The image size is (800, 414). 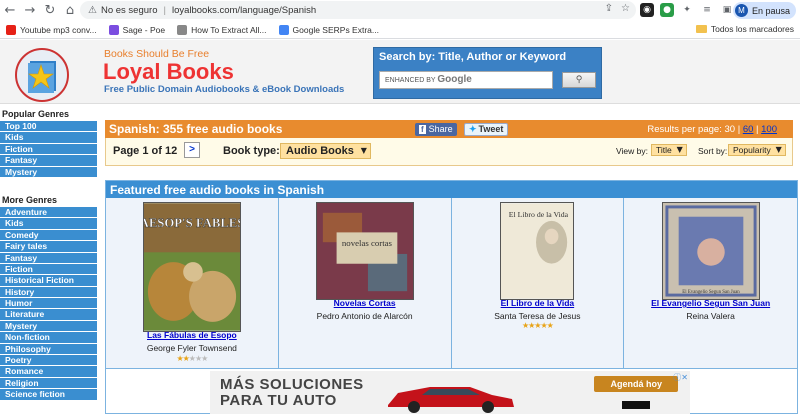 What do you see at coordinates (710, 251) in the screenshot?
I see `book-cover-evangelio: El Evangelio Segun San Juan` at bounding box center [710, 251].